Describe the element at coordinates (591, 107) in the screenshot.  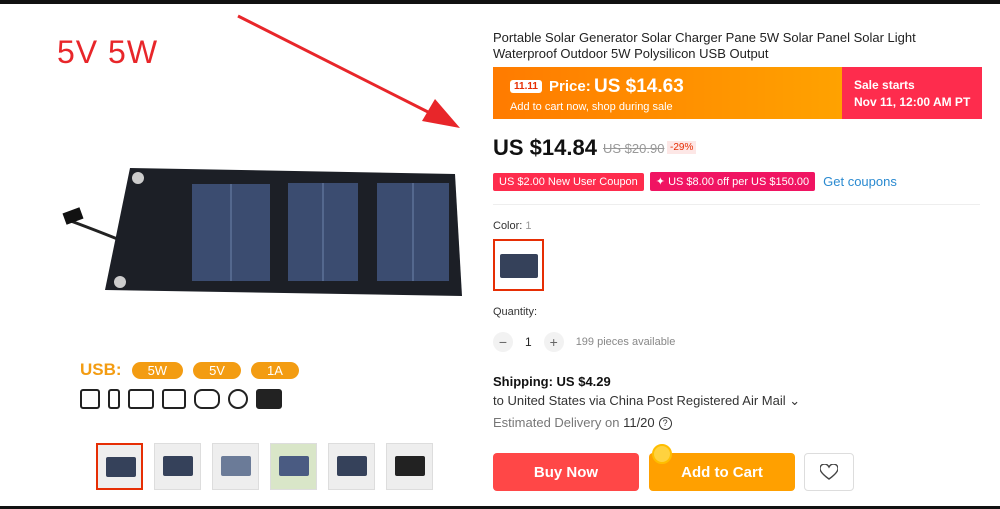
I see `promo-subtitle: Add to cart now, shop during sale` at that location.